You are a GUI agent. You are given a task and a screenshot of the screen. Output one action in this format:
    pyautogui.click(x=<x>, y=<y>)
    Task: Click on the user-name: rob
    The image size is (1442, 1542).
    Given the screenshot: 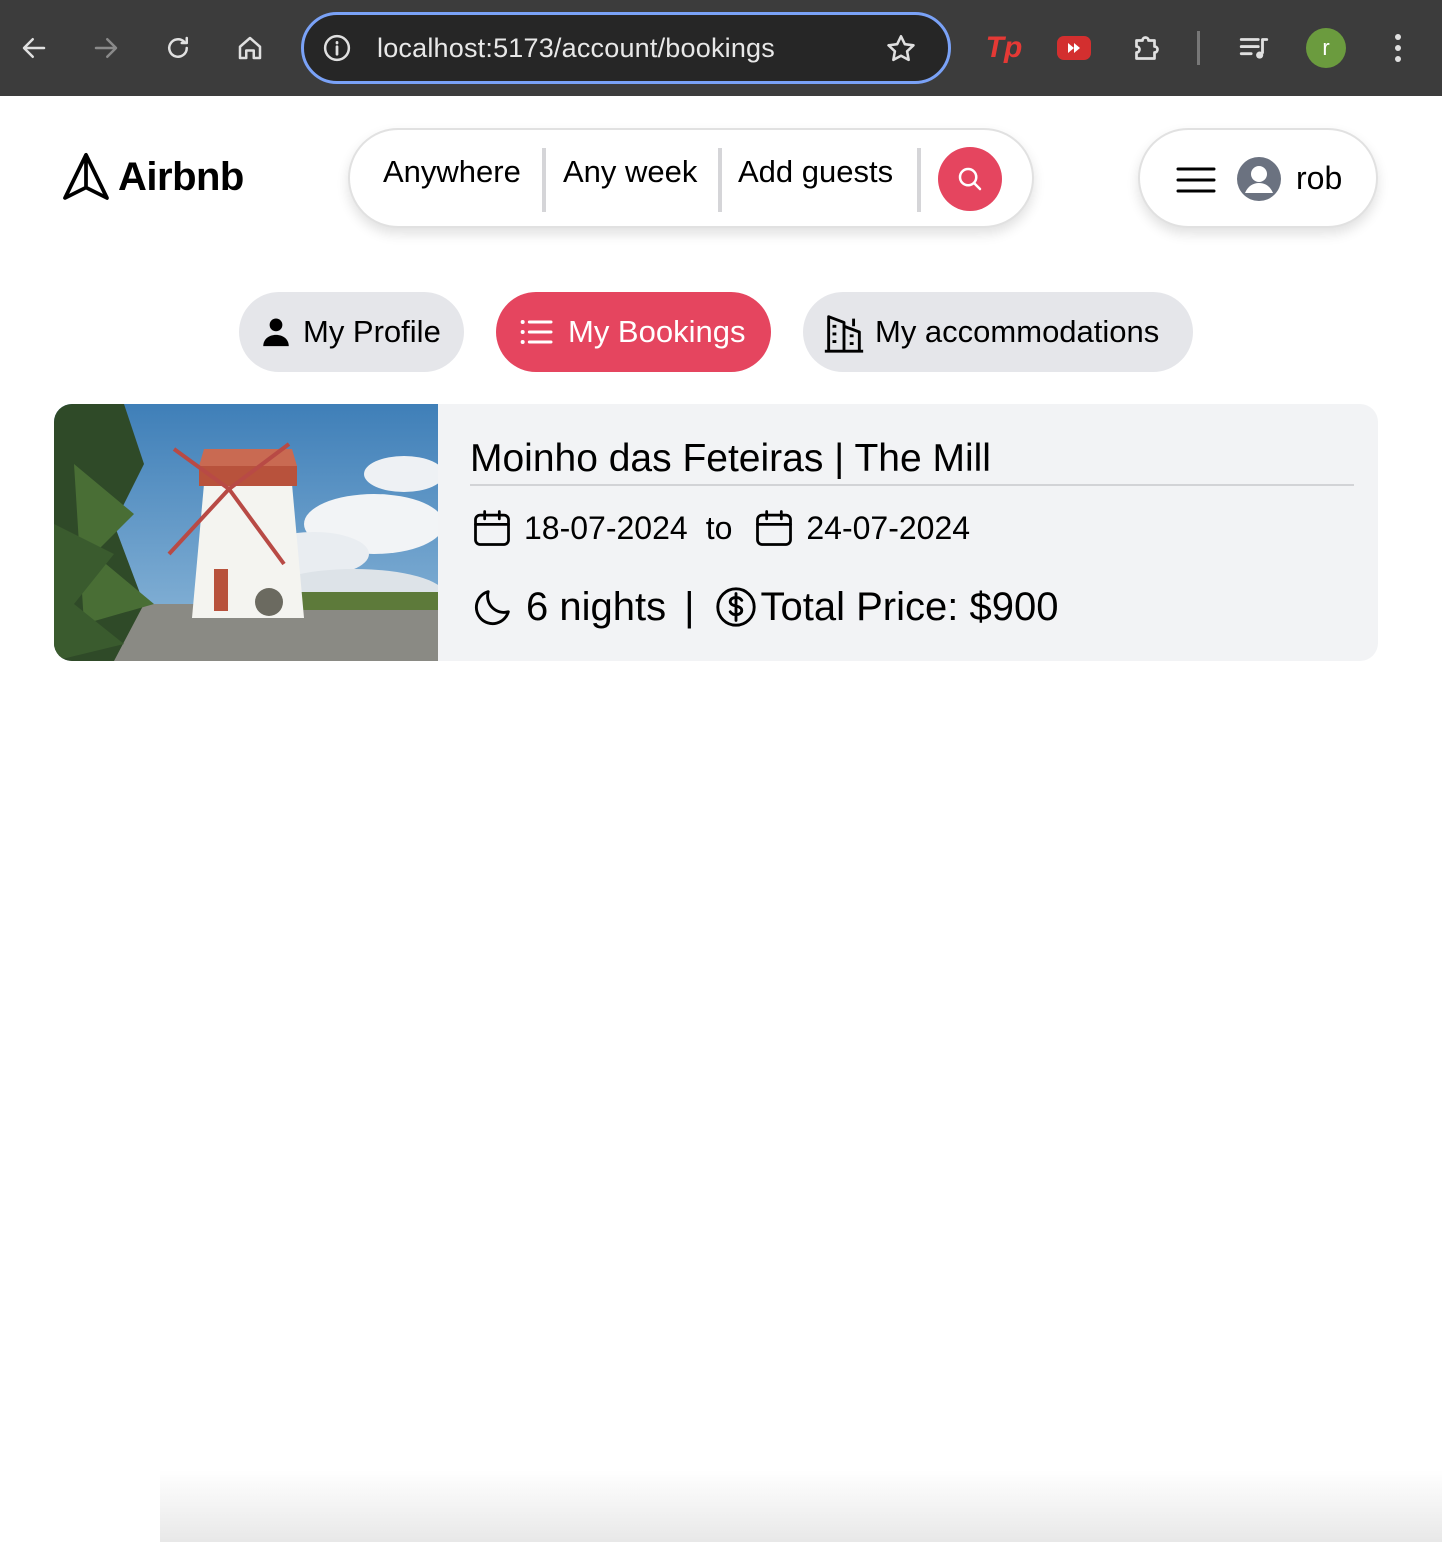 What is the action you would take?
    pyautogui.click(x=1319, y=178)
    